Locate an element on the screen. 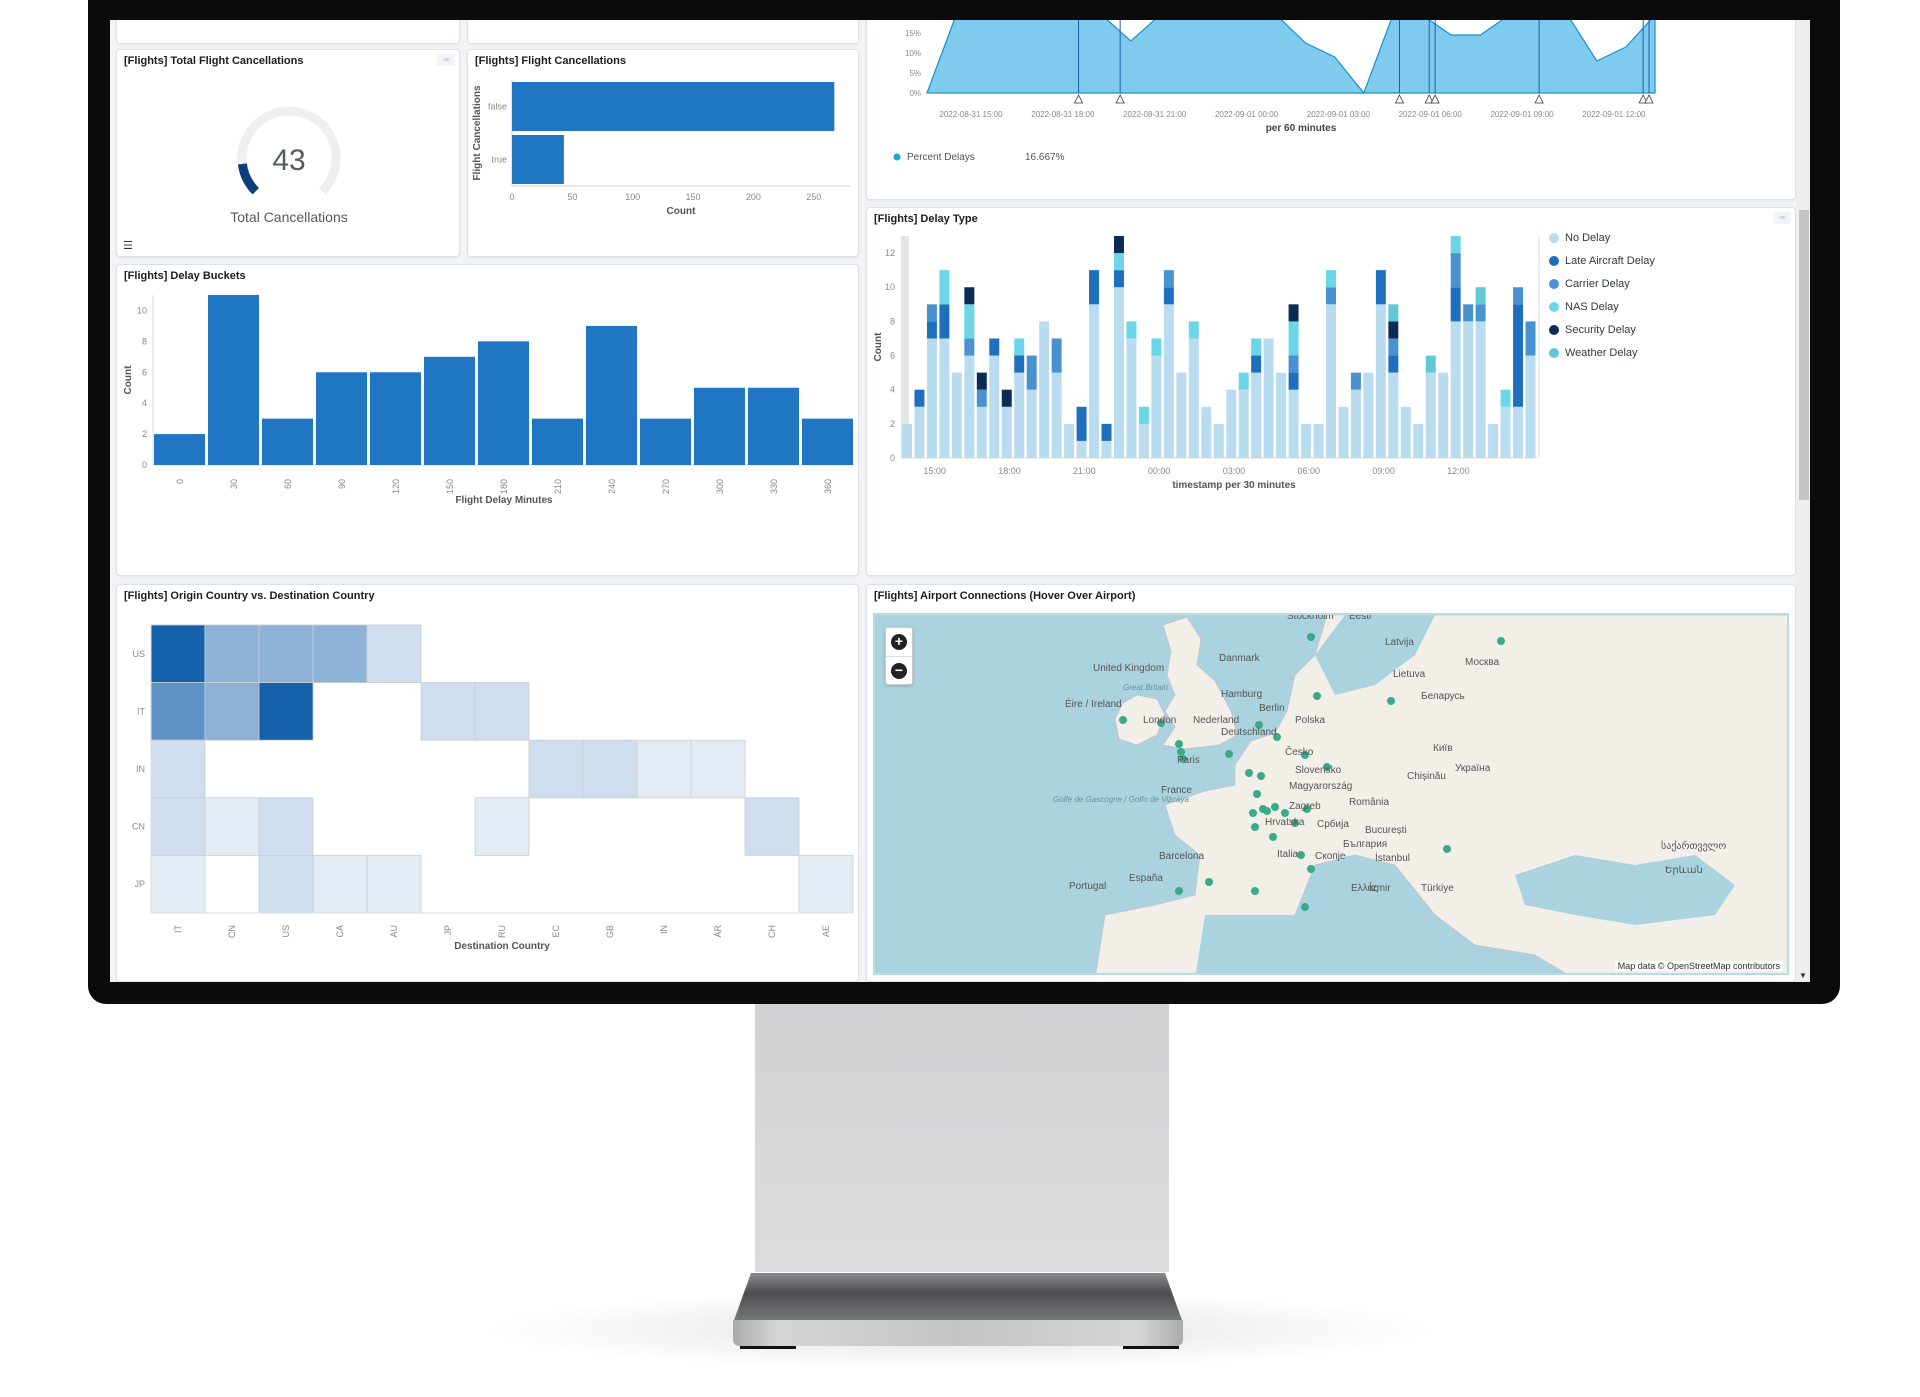 This screenshot has height=1397, width=1920. monitor-stand-neck is located at coordinates (962, 1138).